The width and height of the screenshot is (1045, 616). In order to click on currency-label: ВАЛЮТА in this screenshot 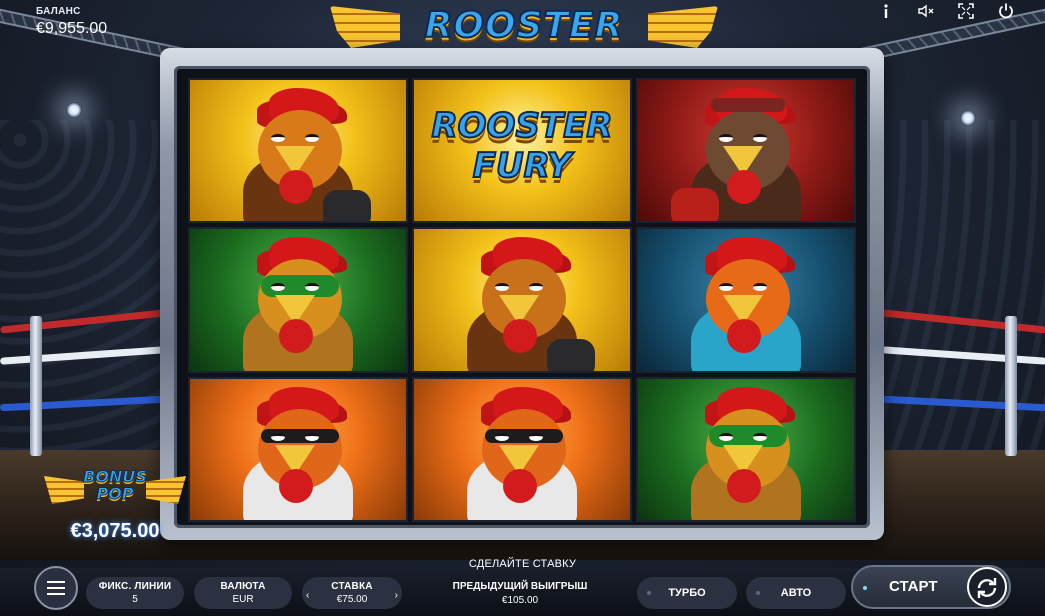, I will do `click(243, 586)`.